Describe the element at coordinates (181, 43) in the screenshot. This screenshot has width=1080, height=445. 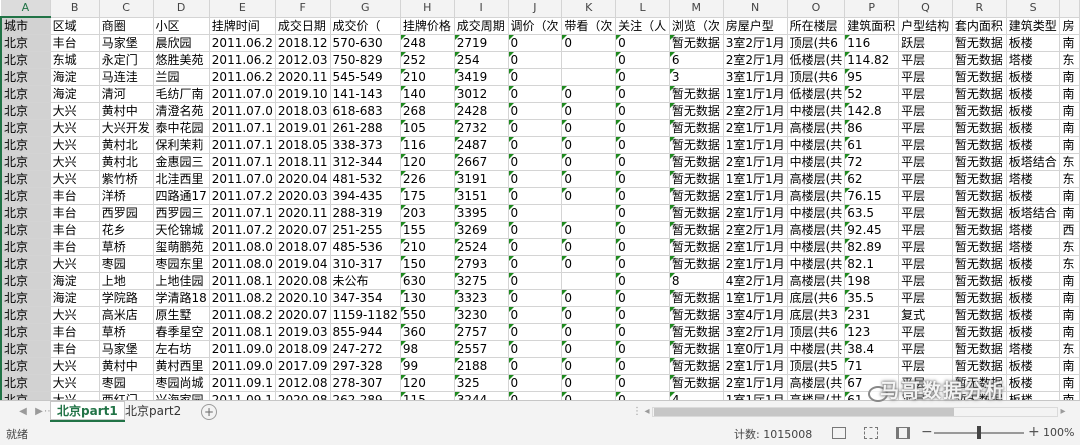
I see `table-cell: 晨欣园` at that location.